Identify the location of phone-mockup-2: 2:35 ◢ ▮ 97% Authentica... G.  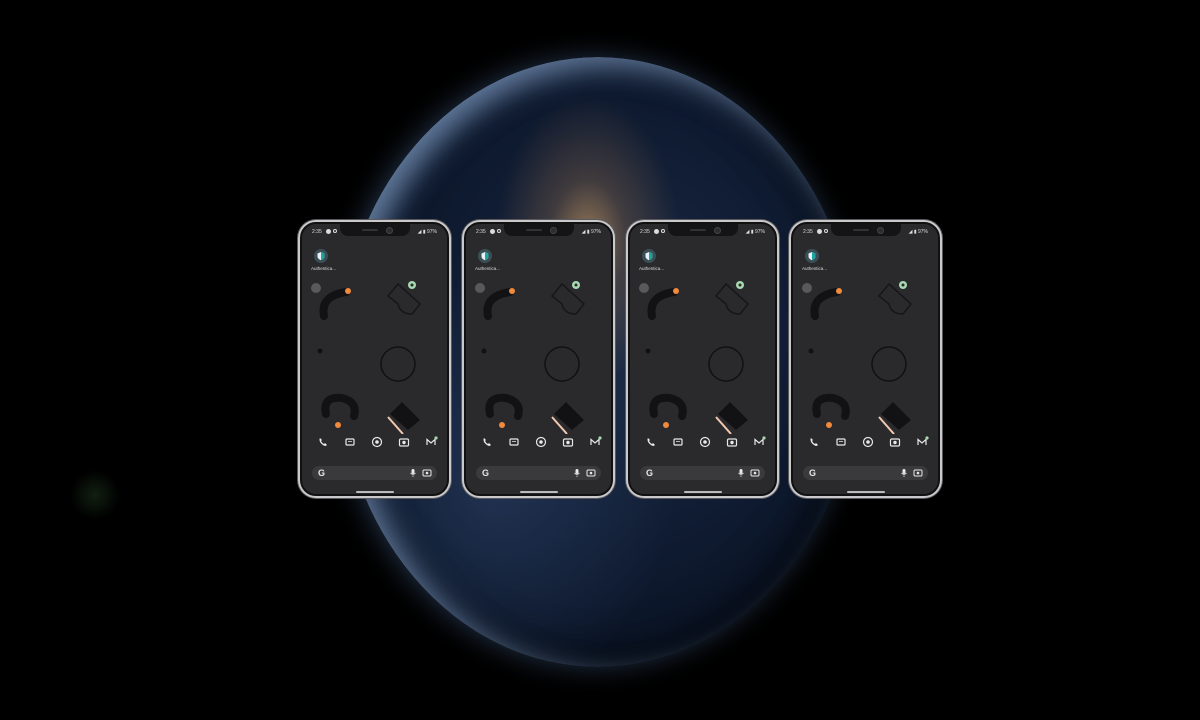
(538, 359).